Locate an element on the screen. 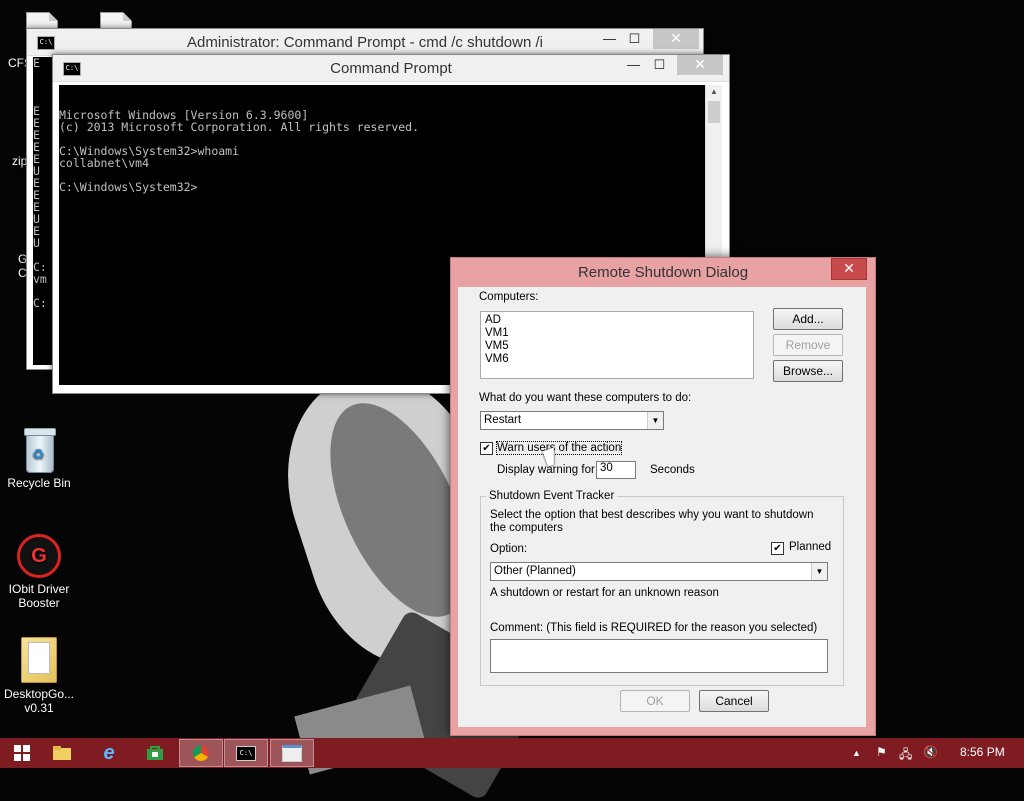  dialog-icon is located at coordinates (292, 753).